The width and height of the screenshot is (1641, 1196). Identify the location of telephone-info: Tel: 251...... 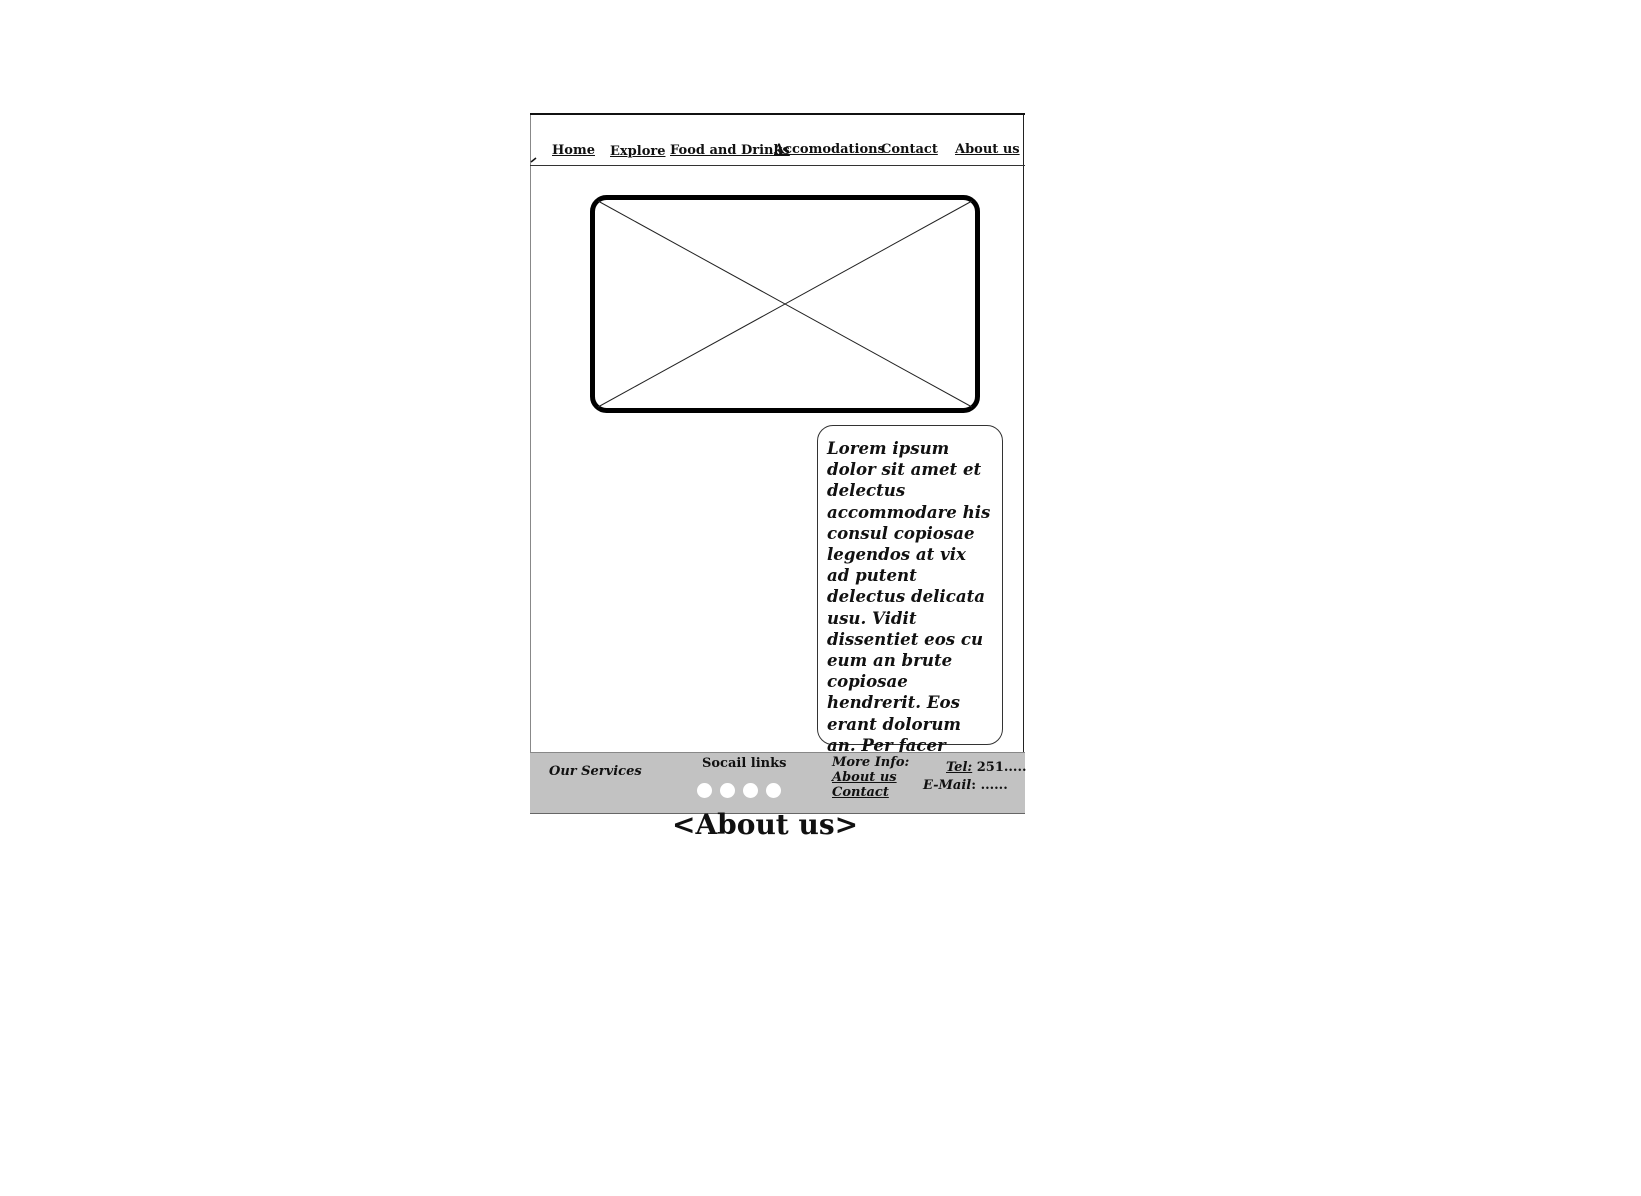
(986, 767).